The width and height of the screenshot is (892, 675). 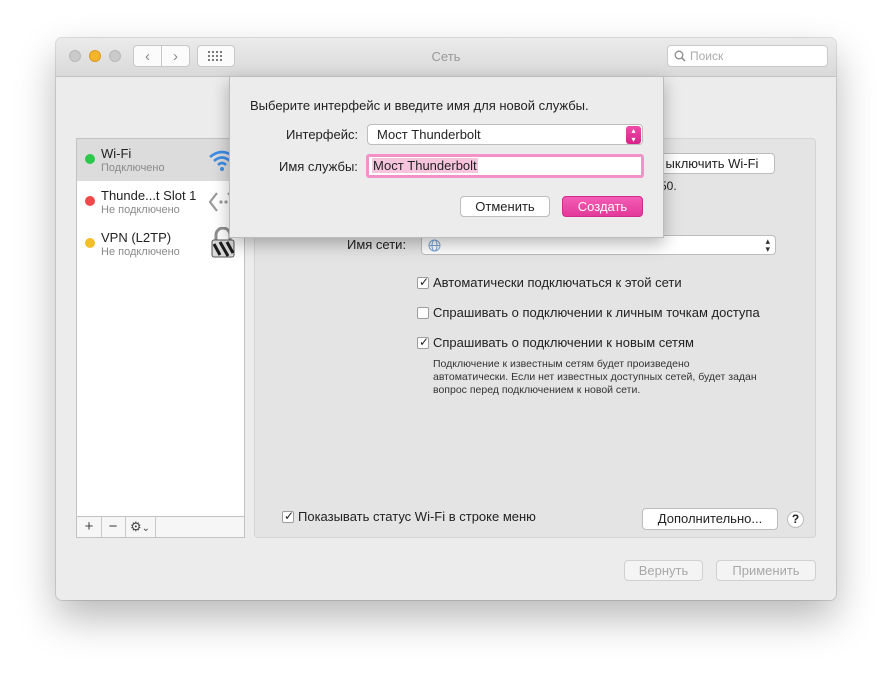 I want to click on service-name-input: Мост Thunderbolt, so click(x=505, y=166).